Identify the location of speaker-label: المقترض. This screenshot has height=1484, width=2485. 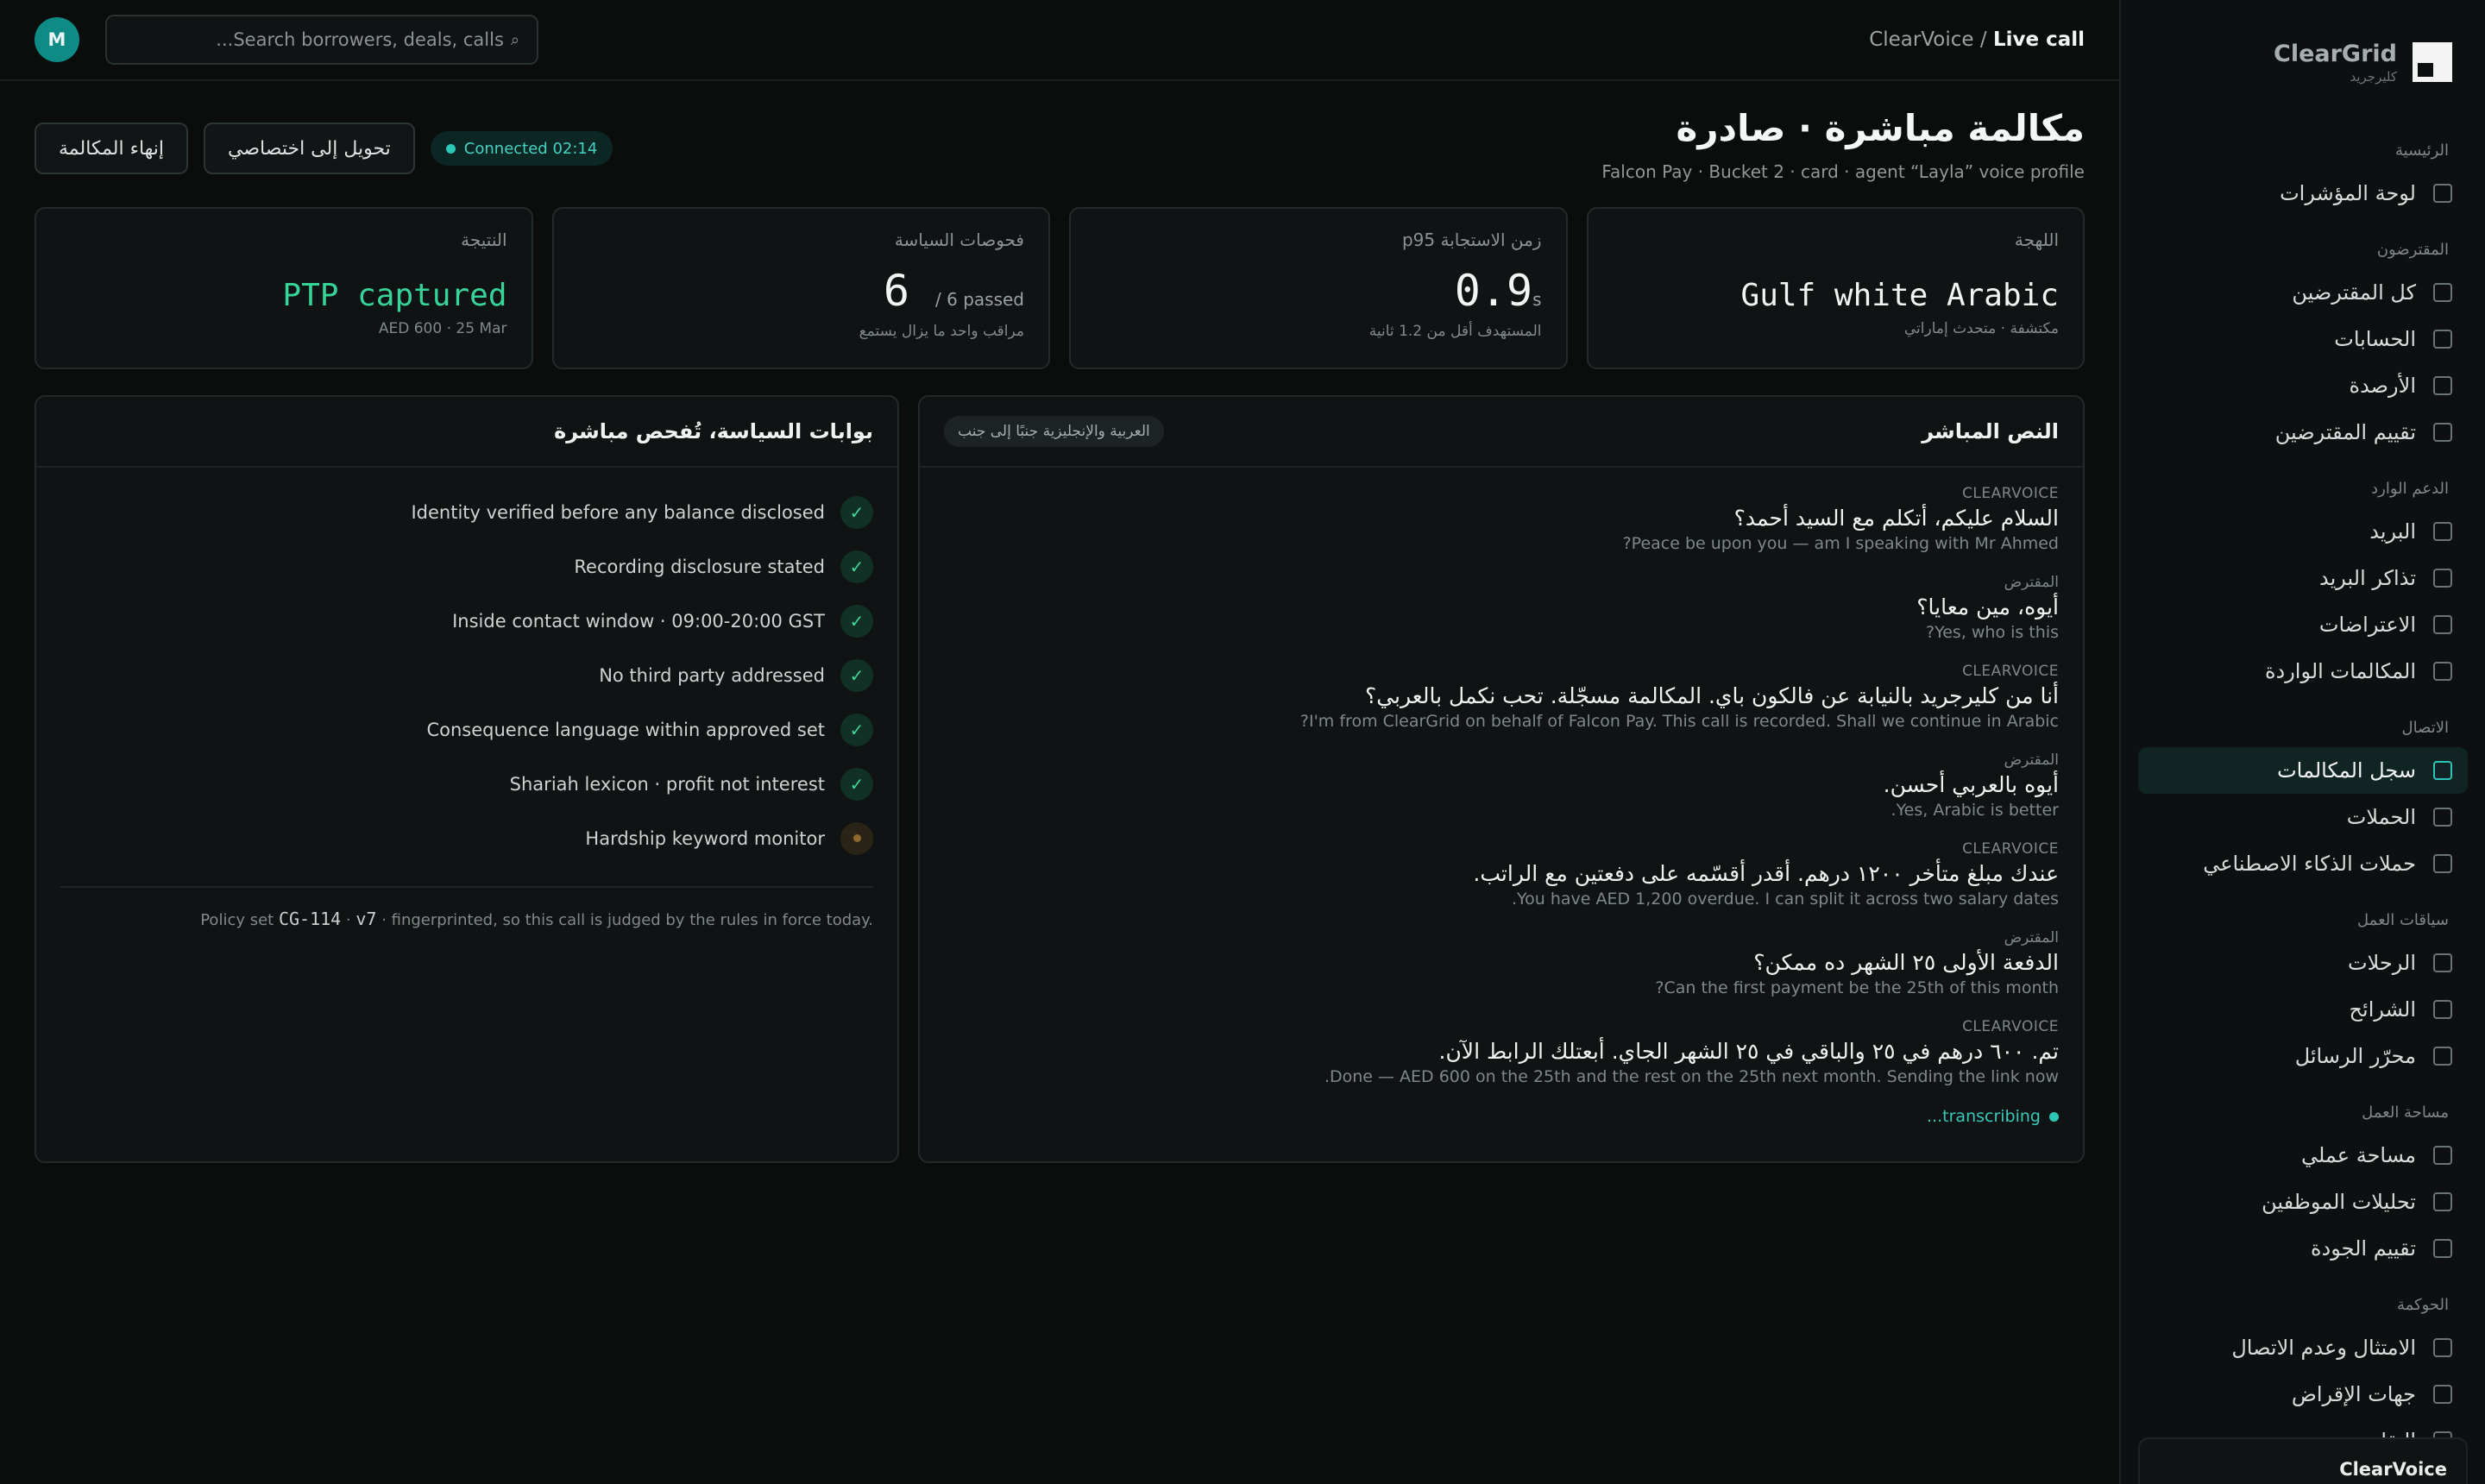
(2031, 760).